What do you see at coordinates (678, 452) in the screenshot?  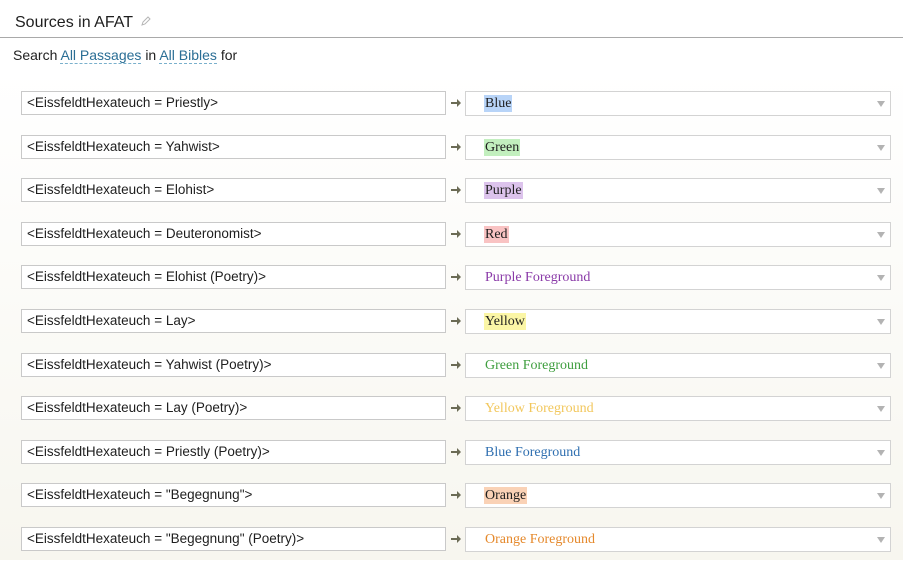 I see `style-select: Blue Foreground` at bounding box center [678, 452].